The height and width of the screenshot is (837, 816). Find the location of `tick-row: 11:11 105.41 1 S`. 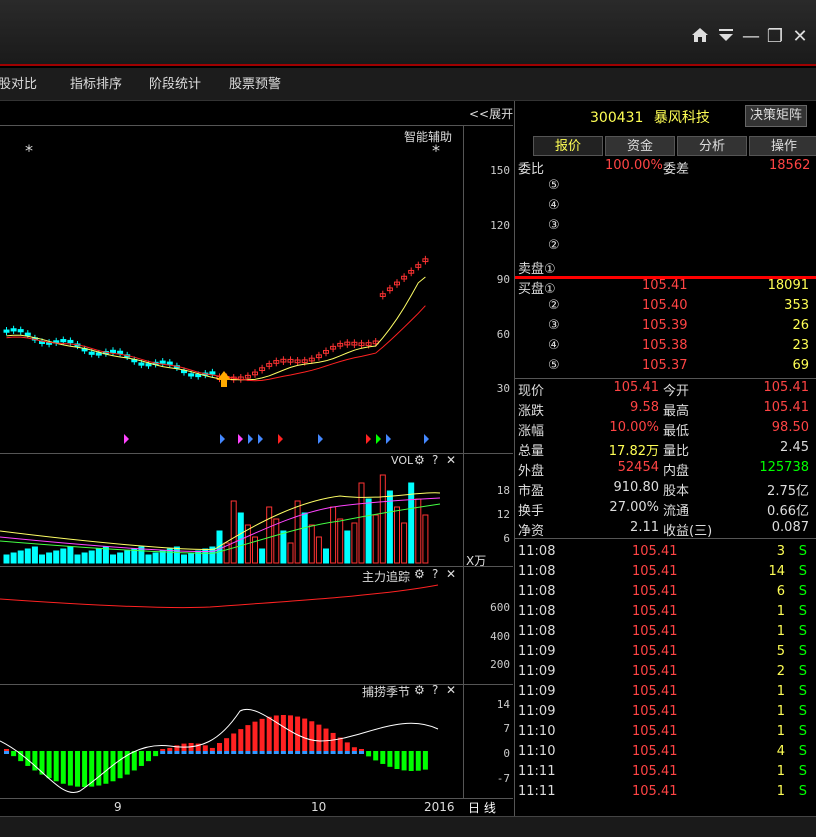

tick-row: 11:11 105.41 1 S is located at coordinates (665, 793).